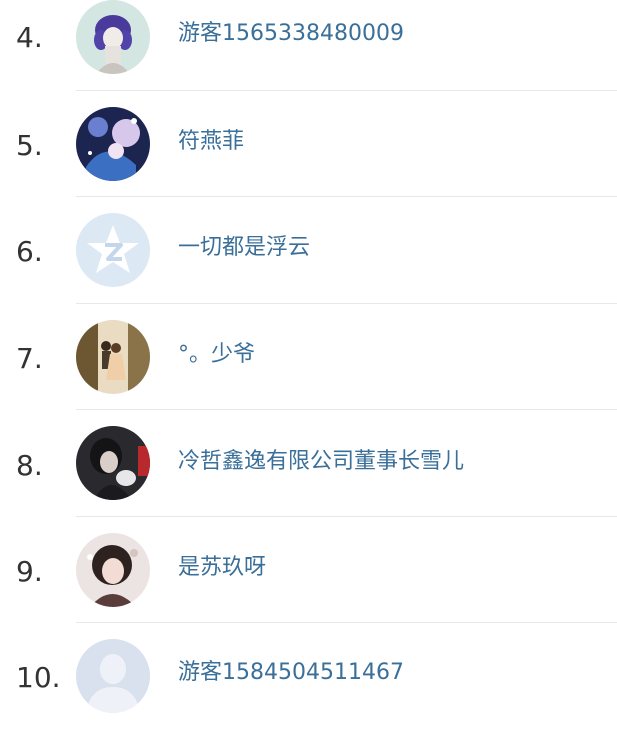 This screenshot has height=742, width=617. I want to click on list-item: 5. 符燕菲, so click(308, 159).